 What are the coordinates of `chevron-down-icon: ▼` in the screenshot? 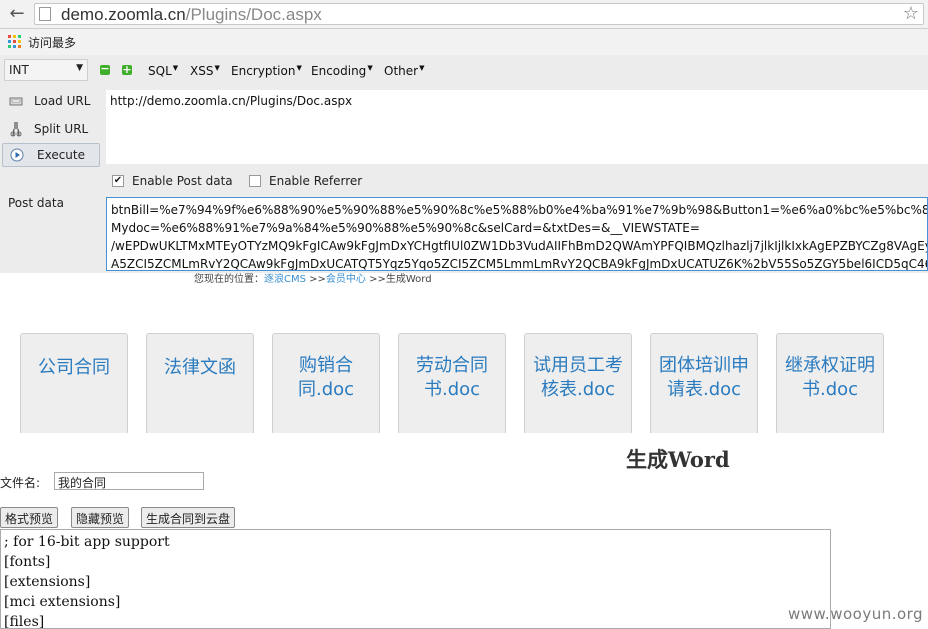 It's located at (79, 68).